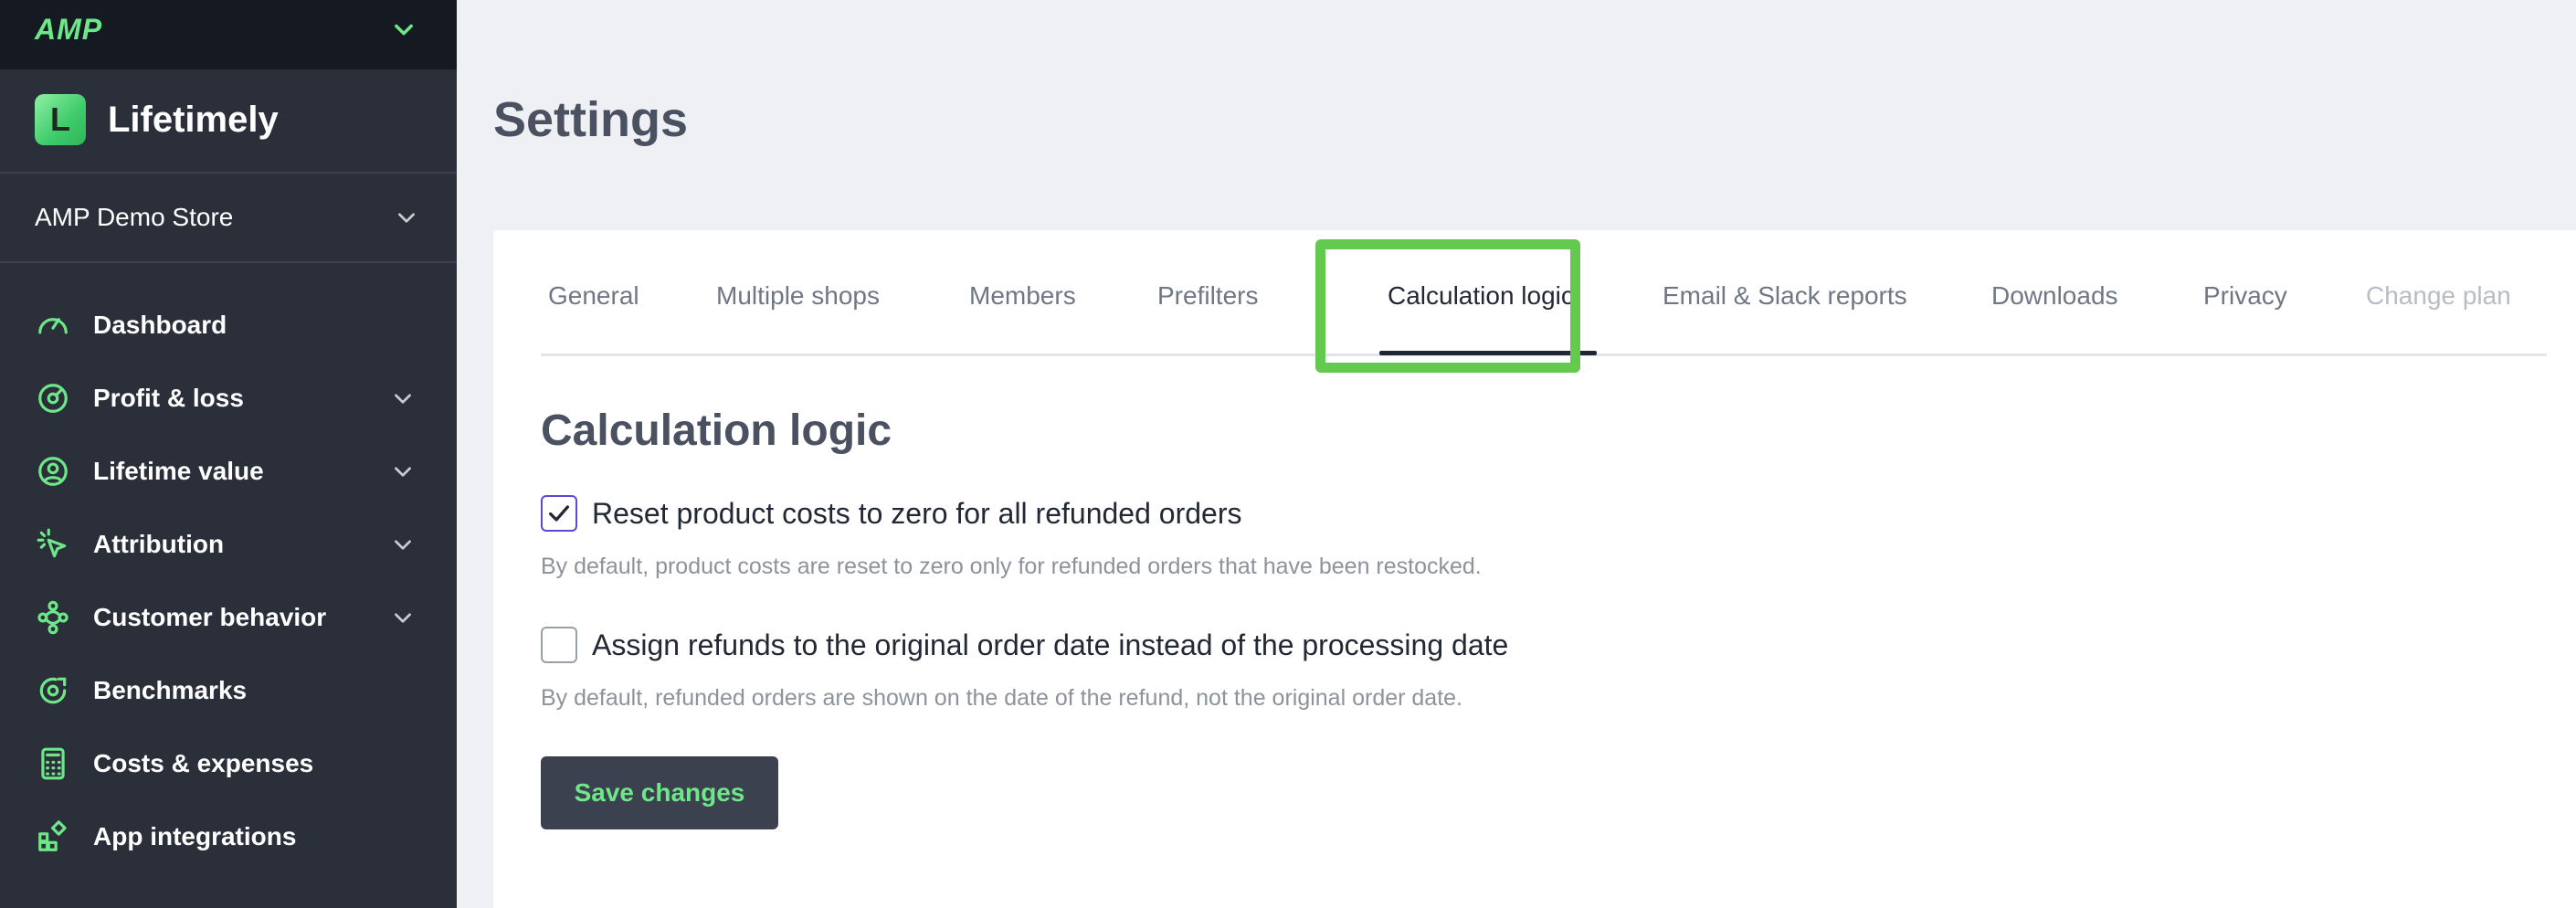  What do you see at coordinates (134, 217) in the screenshot?
I see `store-name: AMP Demo Store` at bounding box center [134, 217].